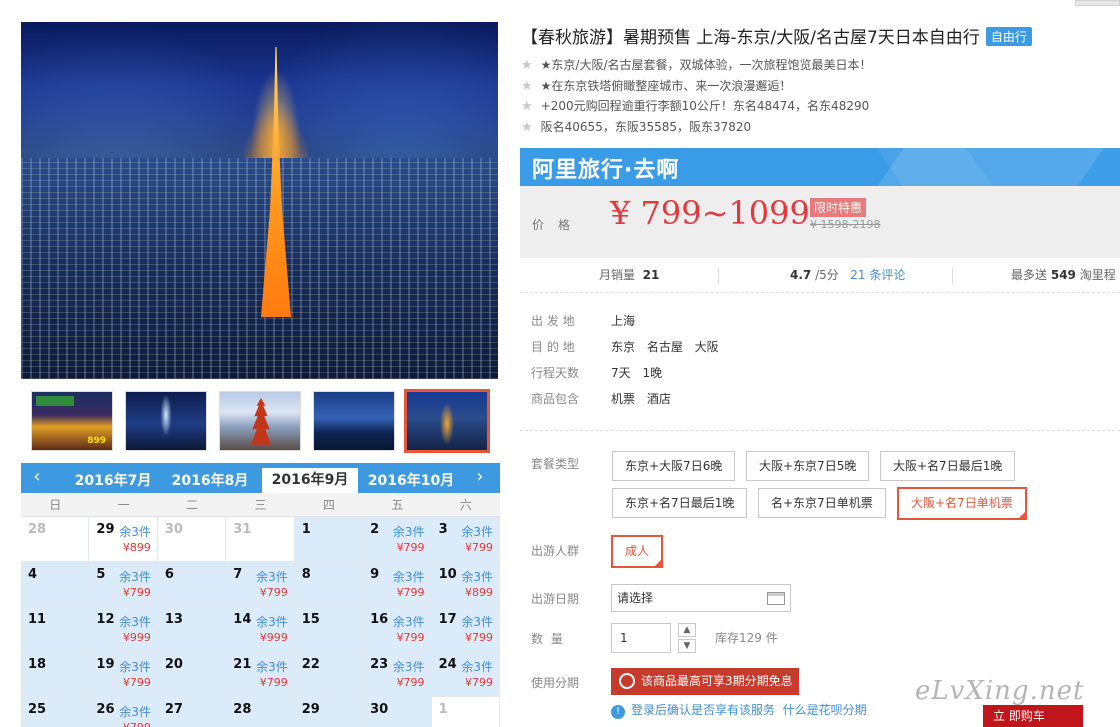  What do you see at coordinates (411, 481) in the screenshot?
I see `calendar-month-tab: 2016年10月` at bounding box center [411, 481].